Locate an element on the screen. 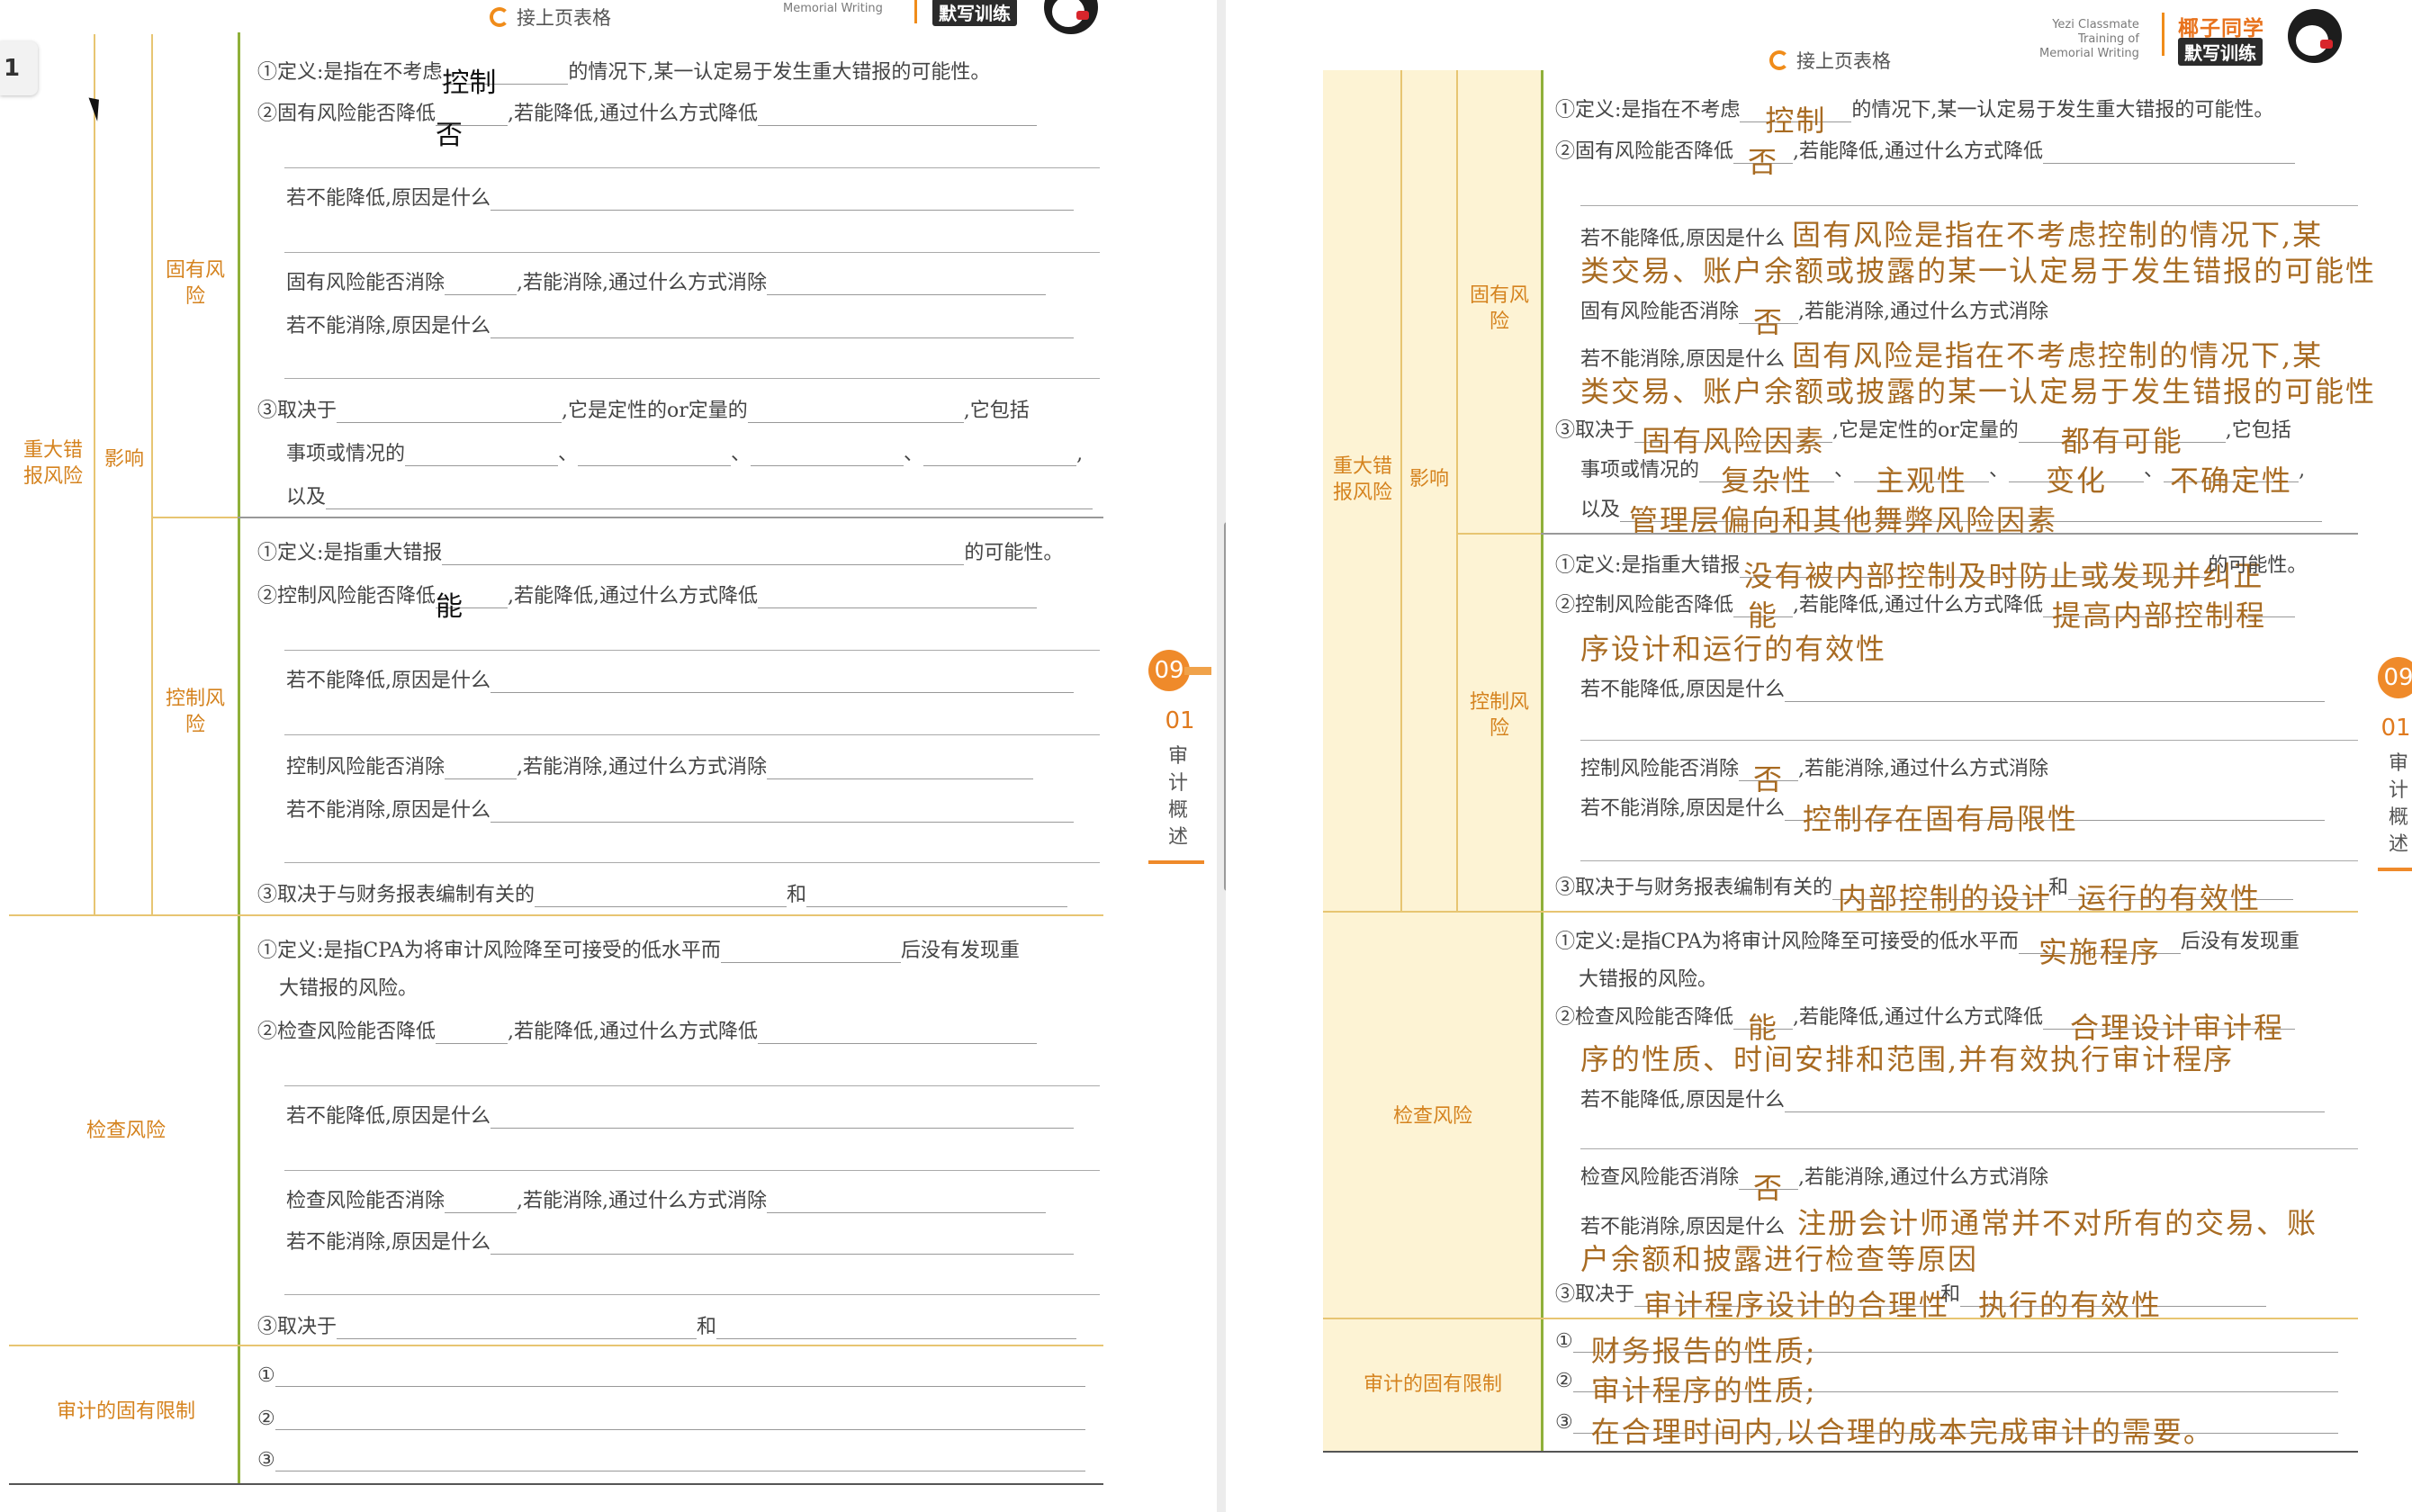 This screenshot has height=1512, width=2412. ir-why-not-eliminate: 若不能消除,原因是什么 is located at coordinates (680, 324).